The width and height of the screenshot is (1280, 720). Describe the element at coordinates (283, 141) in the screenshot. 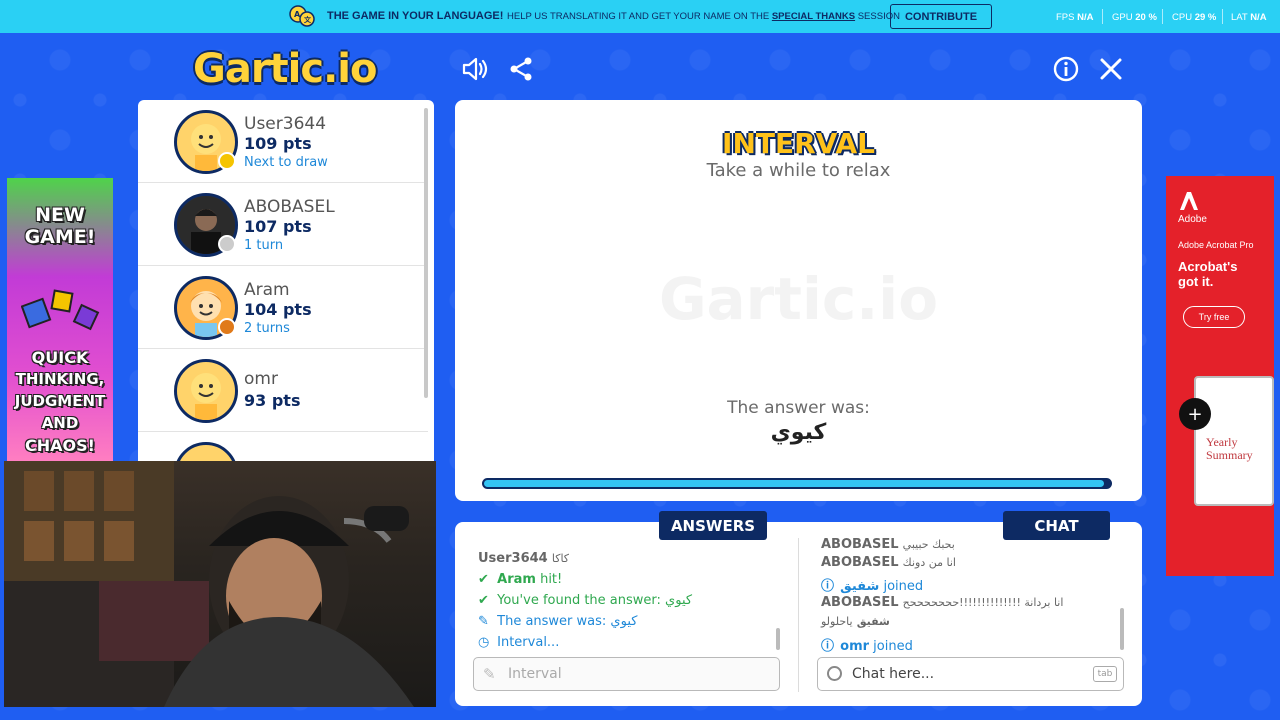

I see `player-row: User3644 109 pts Next to draw` at that location.